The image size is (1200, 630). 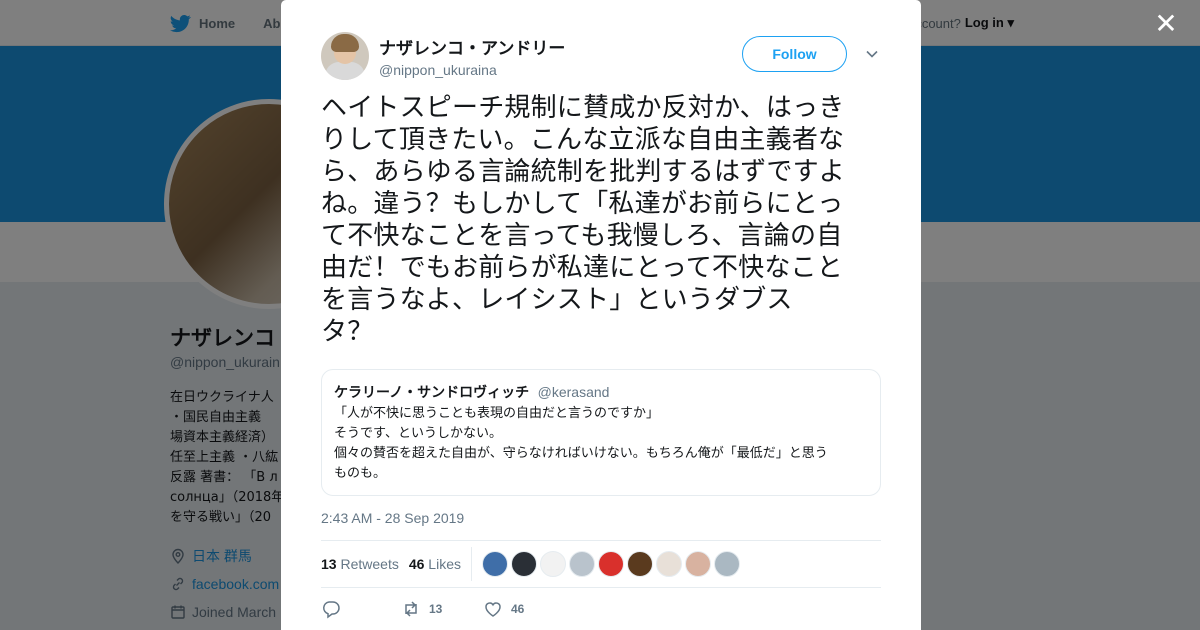 What do you see at coordinates (444, 564) in the screenshot?
I see `likes-label: Likes` at bounding box center [444, 564].